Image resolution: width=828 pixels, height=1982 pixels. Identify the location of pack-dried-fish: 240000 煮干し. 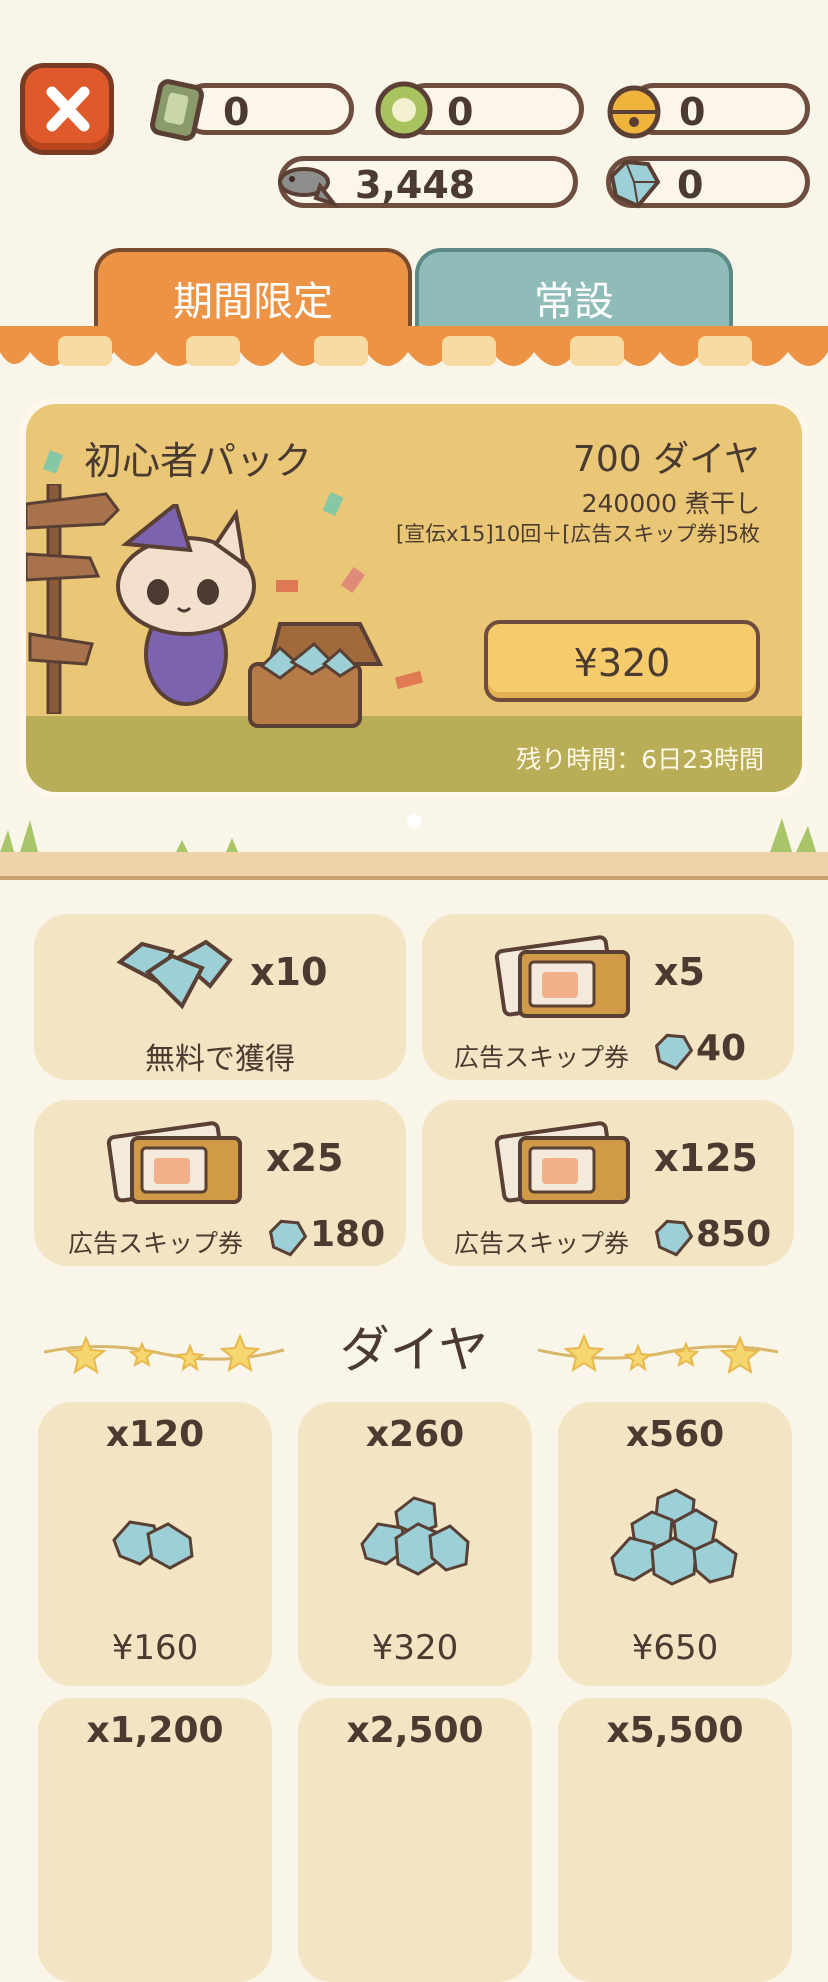
(670, 503).